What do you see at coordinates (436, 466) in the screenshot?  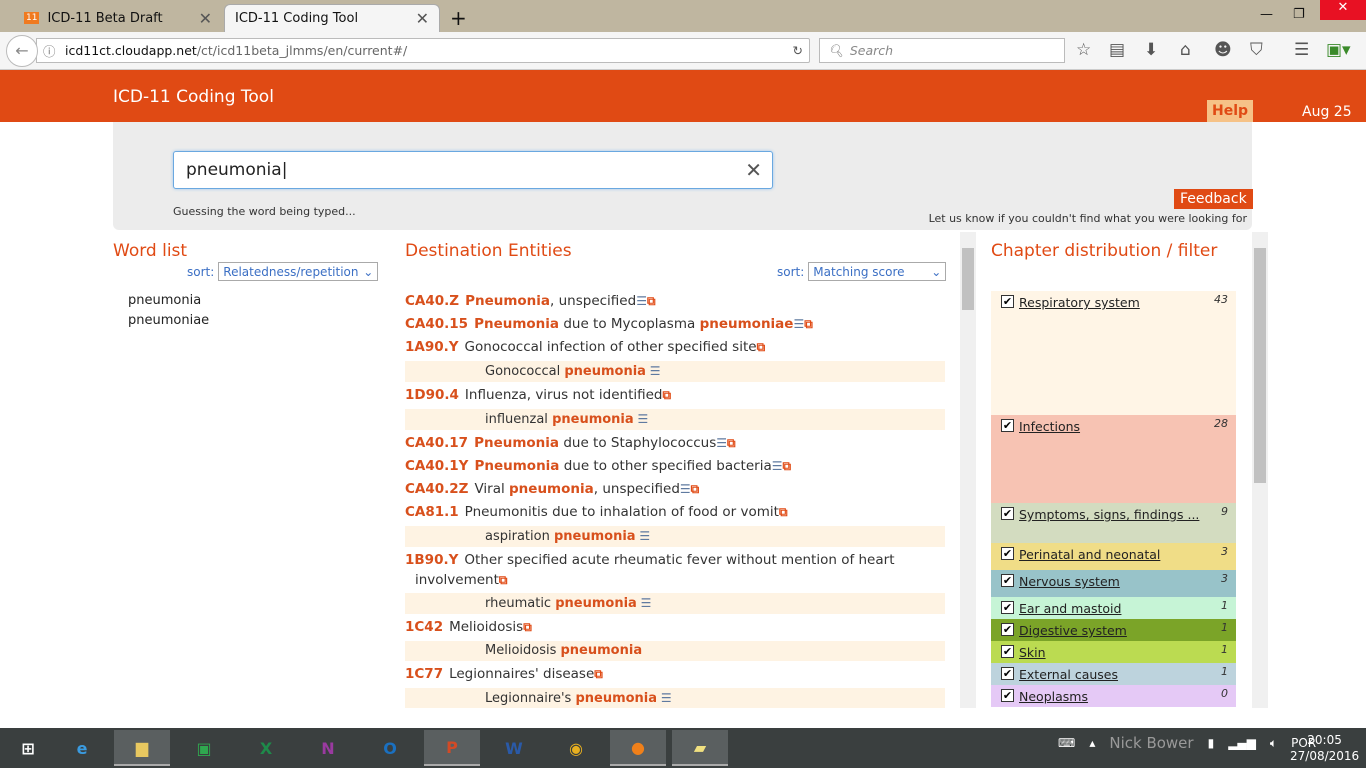 I see `entity-code: CA40.1Y` at bounding box center [436, 466].